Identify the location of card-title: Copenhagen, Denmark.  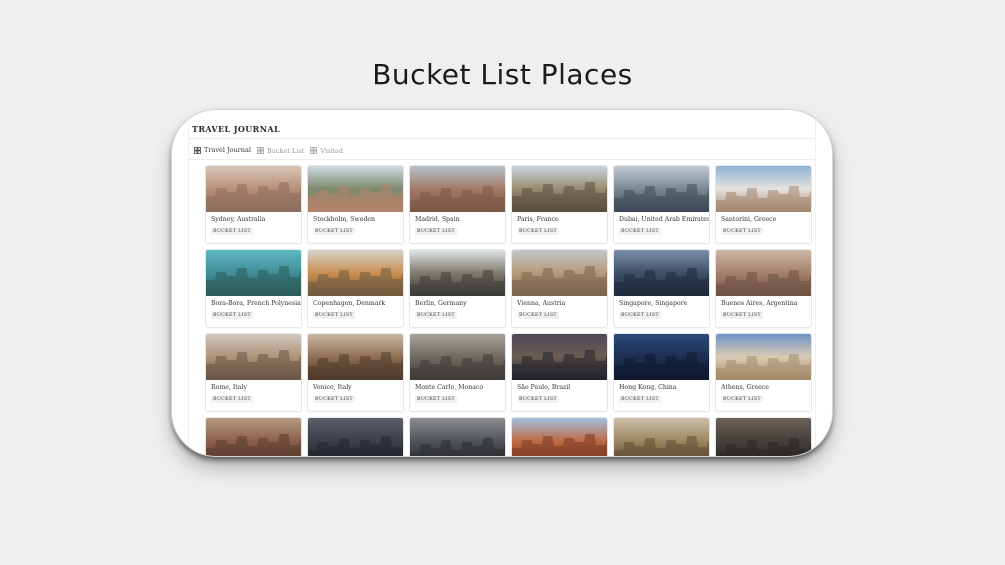
(349, 303).